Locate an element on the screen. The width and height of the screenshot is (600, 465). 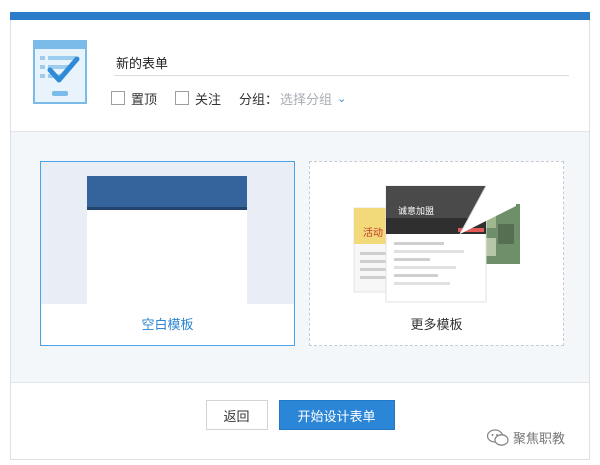
follow-checkbox-box is located at coordinates (182, 98).